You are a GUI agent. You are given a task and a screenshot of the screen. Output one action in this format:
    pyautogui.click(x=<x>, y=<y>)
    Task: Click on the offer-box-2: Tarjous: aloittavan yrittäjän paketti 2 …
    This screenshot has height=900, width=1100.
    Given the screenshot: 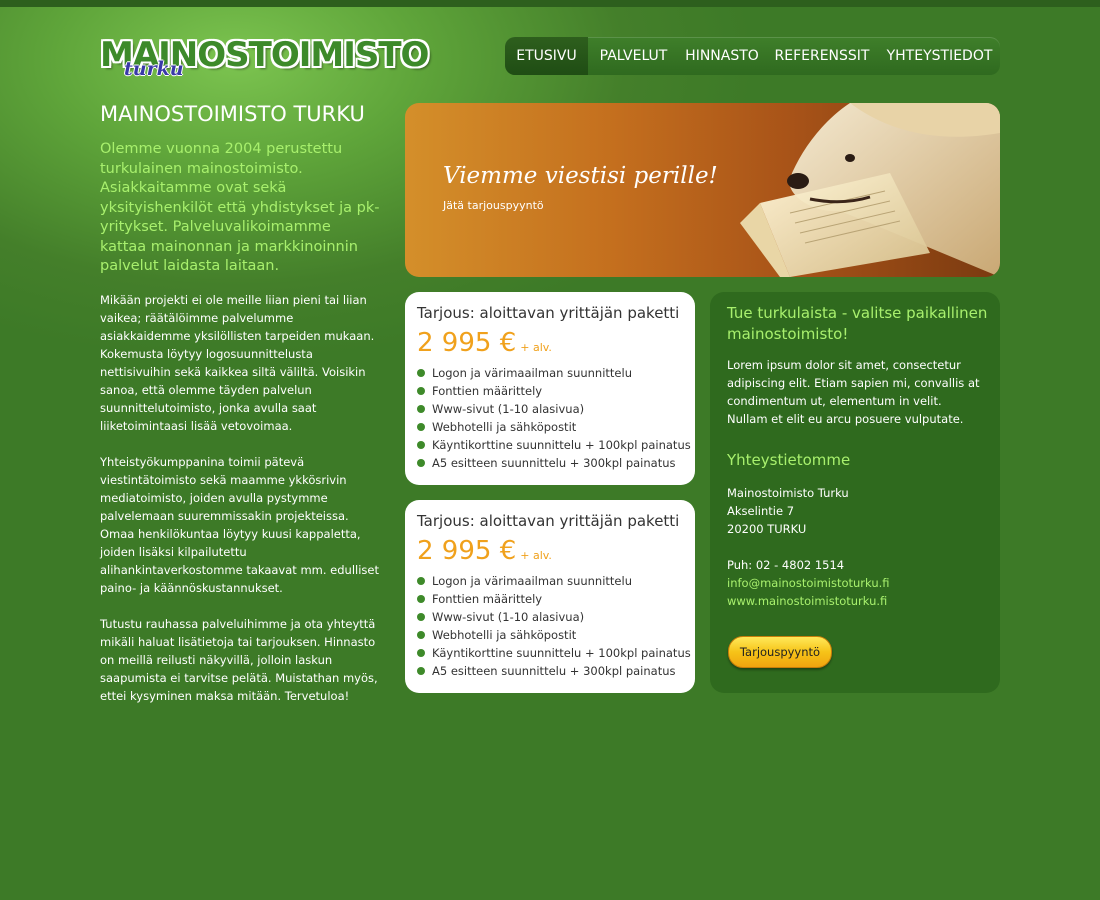 What is the action you would take?
    pyautogui.click(x=550, y=596)
    